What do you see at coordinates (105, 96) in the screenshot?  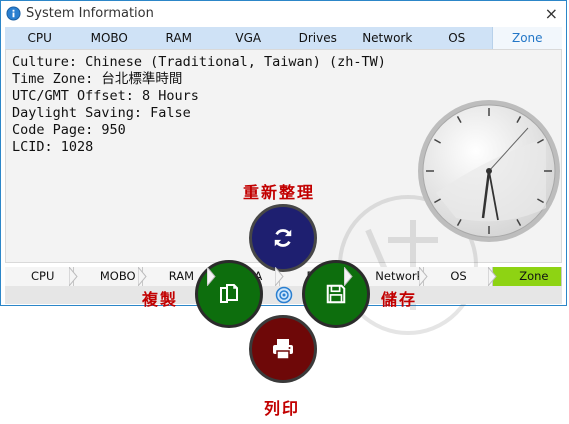 I see `utc-offset-line: UTC/GMT Offset: 8 Hours` at bounding box center [105, 96].